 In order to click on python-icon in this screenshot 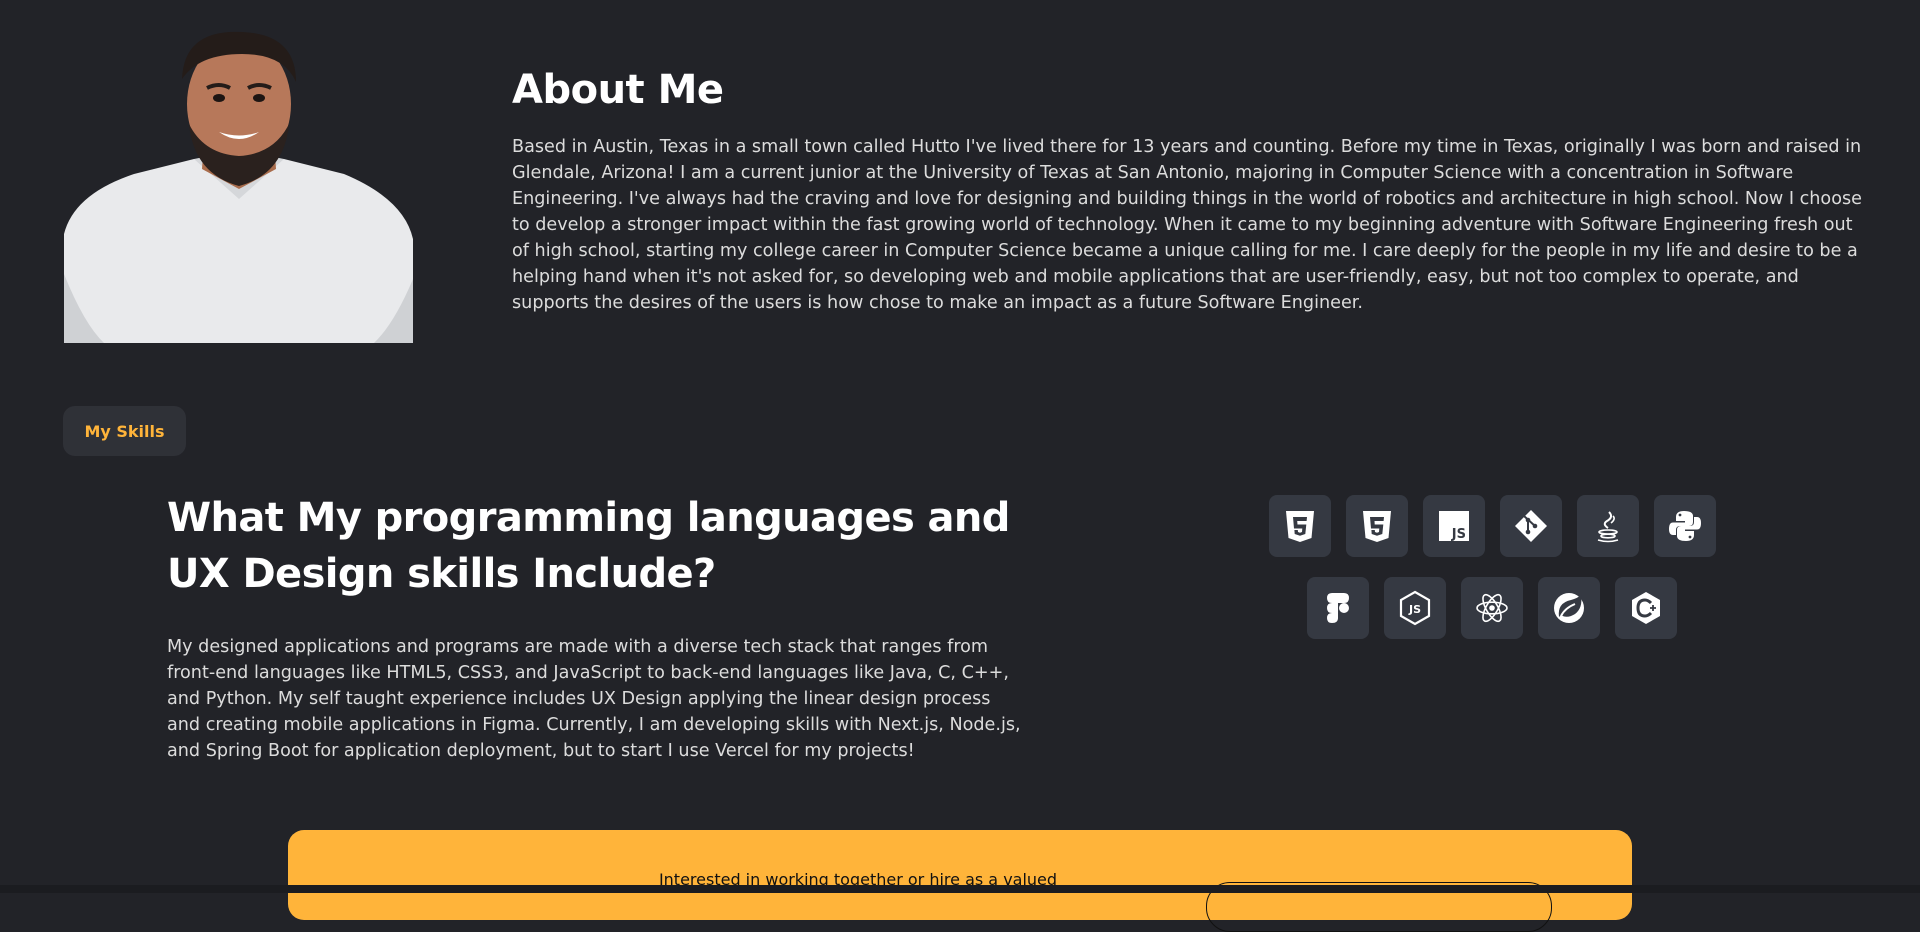, I will do `click(1684, 526)`.